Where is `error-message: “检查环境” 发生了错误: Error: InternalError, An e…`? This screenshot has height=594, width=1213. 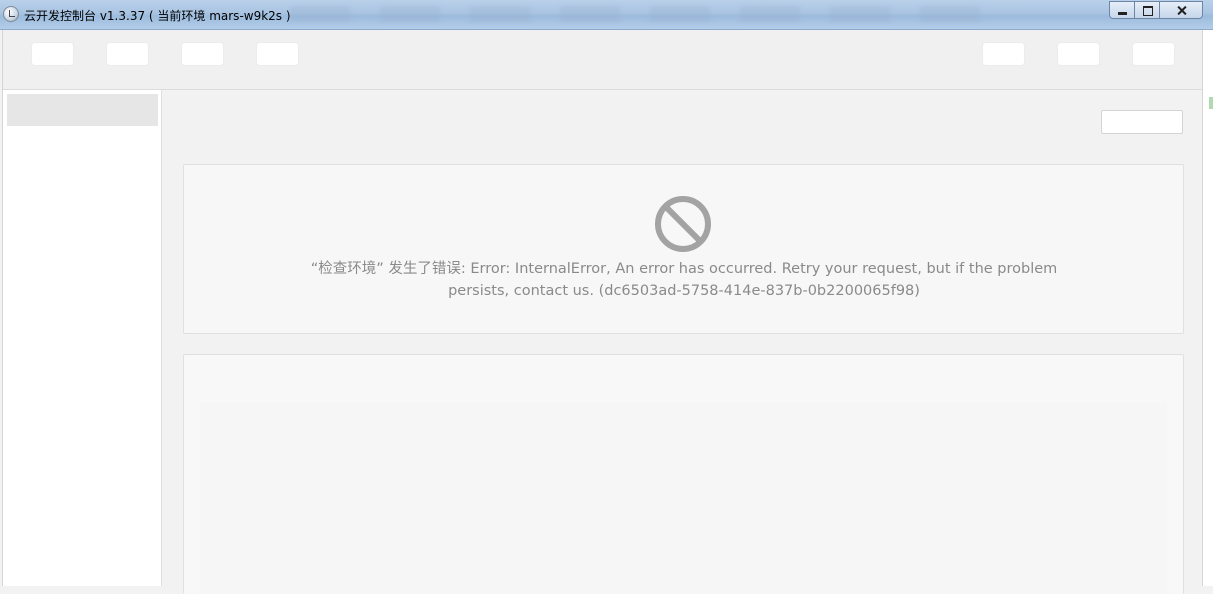
error-message: “检查环境” 发生了错误: Error: InternalError, An e… is located at coordinates (684, 280).